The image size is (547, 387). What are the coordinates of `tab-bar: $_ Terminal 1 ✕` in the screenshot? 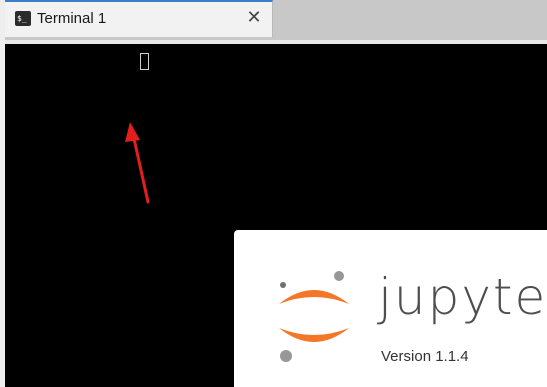 It's located at (276, 20).